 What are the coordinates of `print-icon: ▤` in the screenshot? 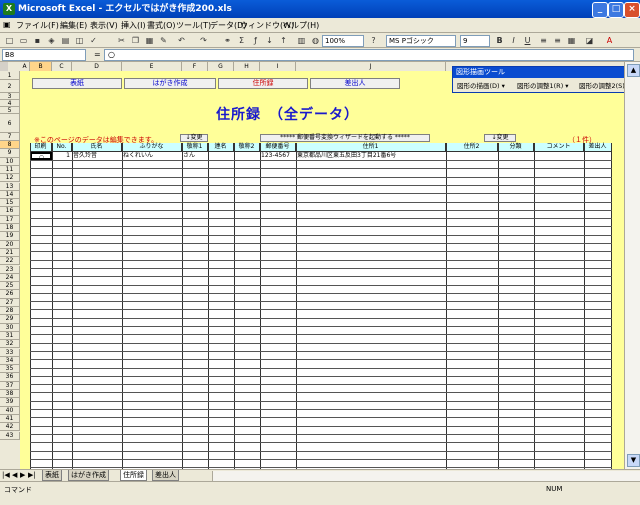 It's located at (65, 40).